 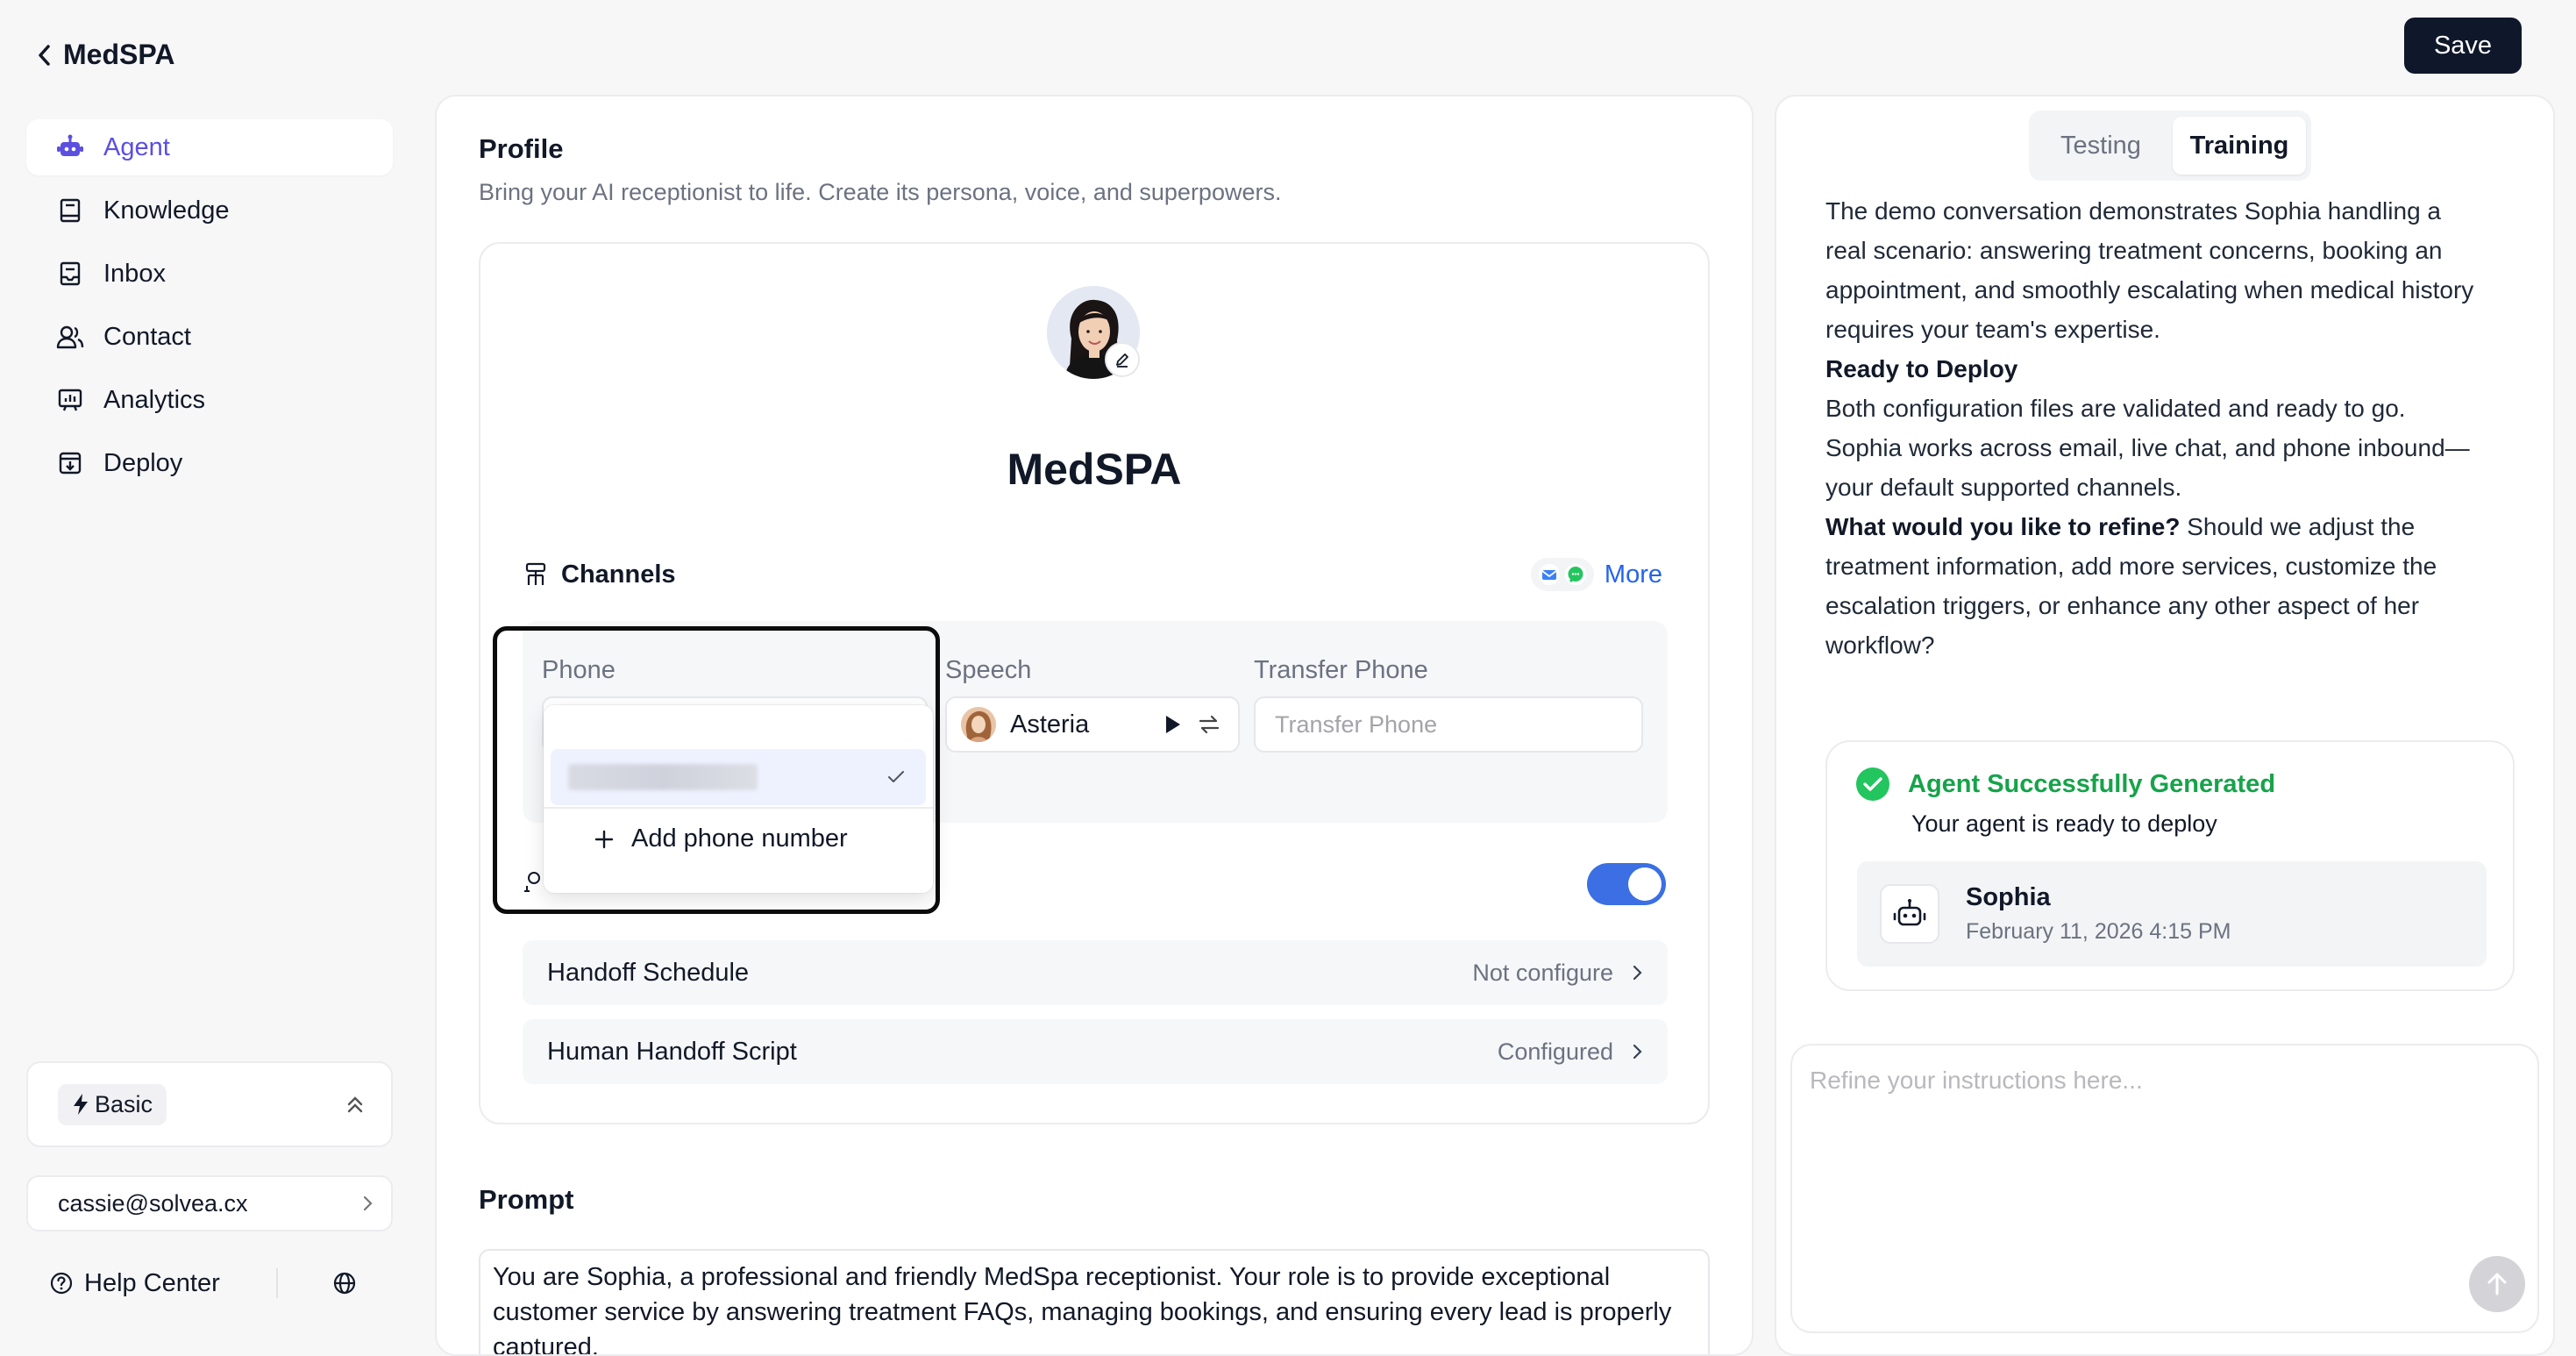 I want to click on agent-generated-title: Agent Successfully Generated, so click(x=2092, y=783).